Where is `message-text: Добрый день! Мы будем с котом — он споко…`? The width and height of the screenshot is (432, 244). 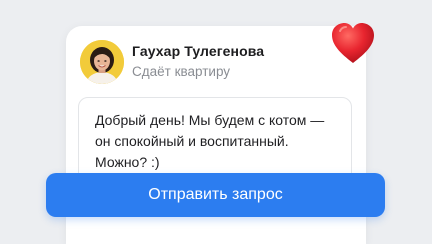 message-text: Добрый день! Мы будем с котом — он споко… is located at coordinates (210, 141).